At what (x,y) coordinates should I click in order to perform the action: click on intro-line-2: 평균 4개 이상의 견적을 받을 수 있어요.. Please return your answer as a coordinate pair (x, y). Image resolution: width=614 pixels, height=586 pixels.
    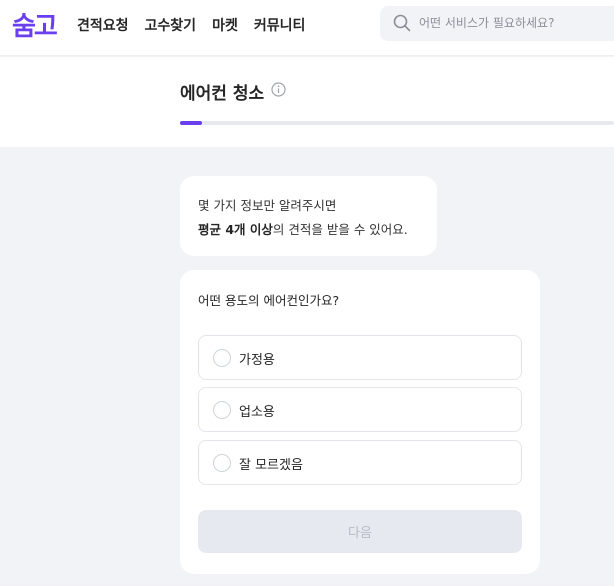
    Looking at the image, I should click on (317, 230).